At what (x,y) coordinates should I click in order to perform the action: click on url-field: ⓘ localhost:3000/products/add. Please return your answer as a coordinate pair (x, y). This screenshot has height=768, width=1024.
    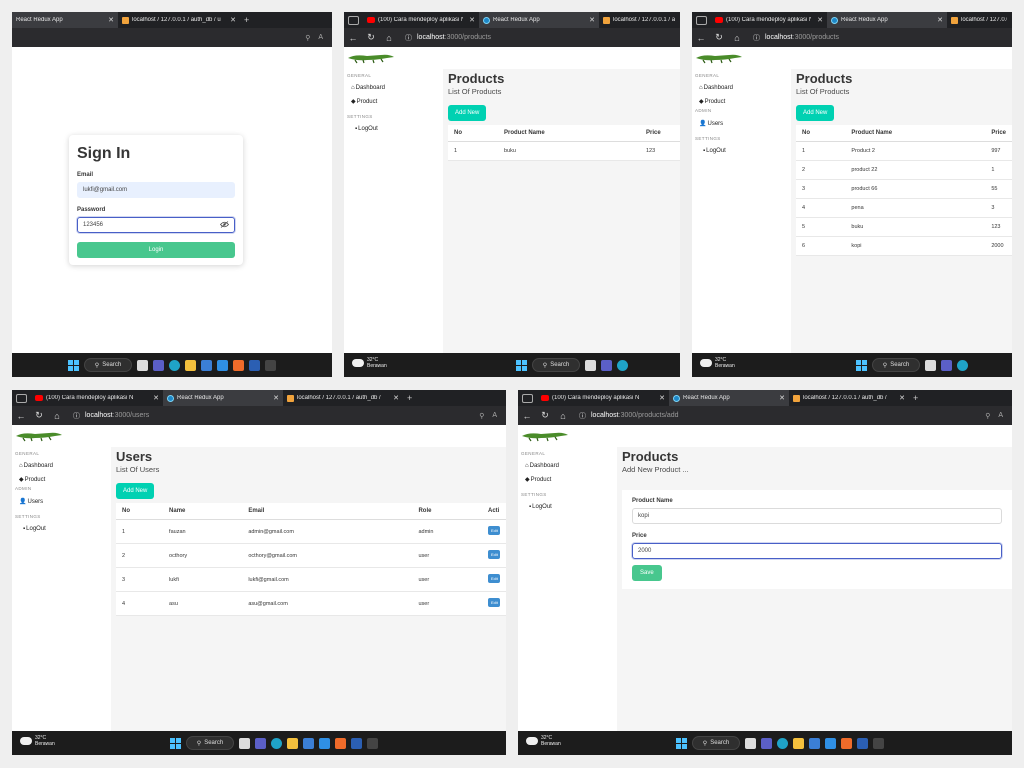
    Looking at the image, I should click on (777, 416).